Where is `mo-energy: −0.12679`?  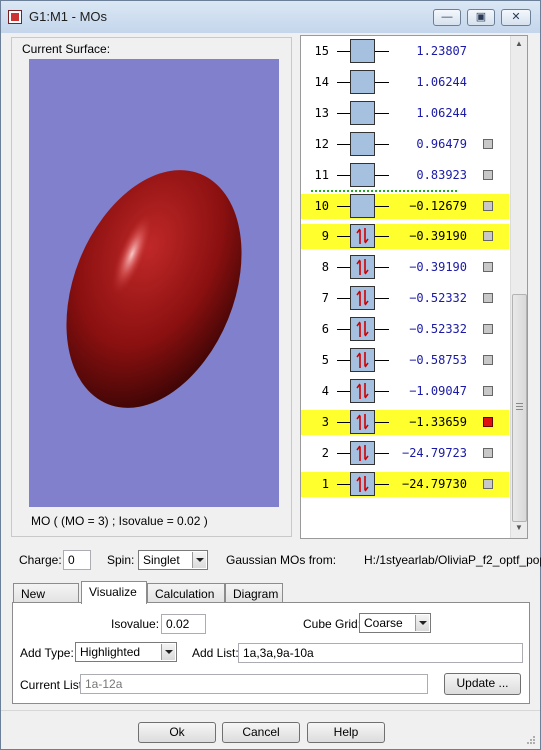 mo-energy: −0.12679 is located at coordinates (438, 205).